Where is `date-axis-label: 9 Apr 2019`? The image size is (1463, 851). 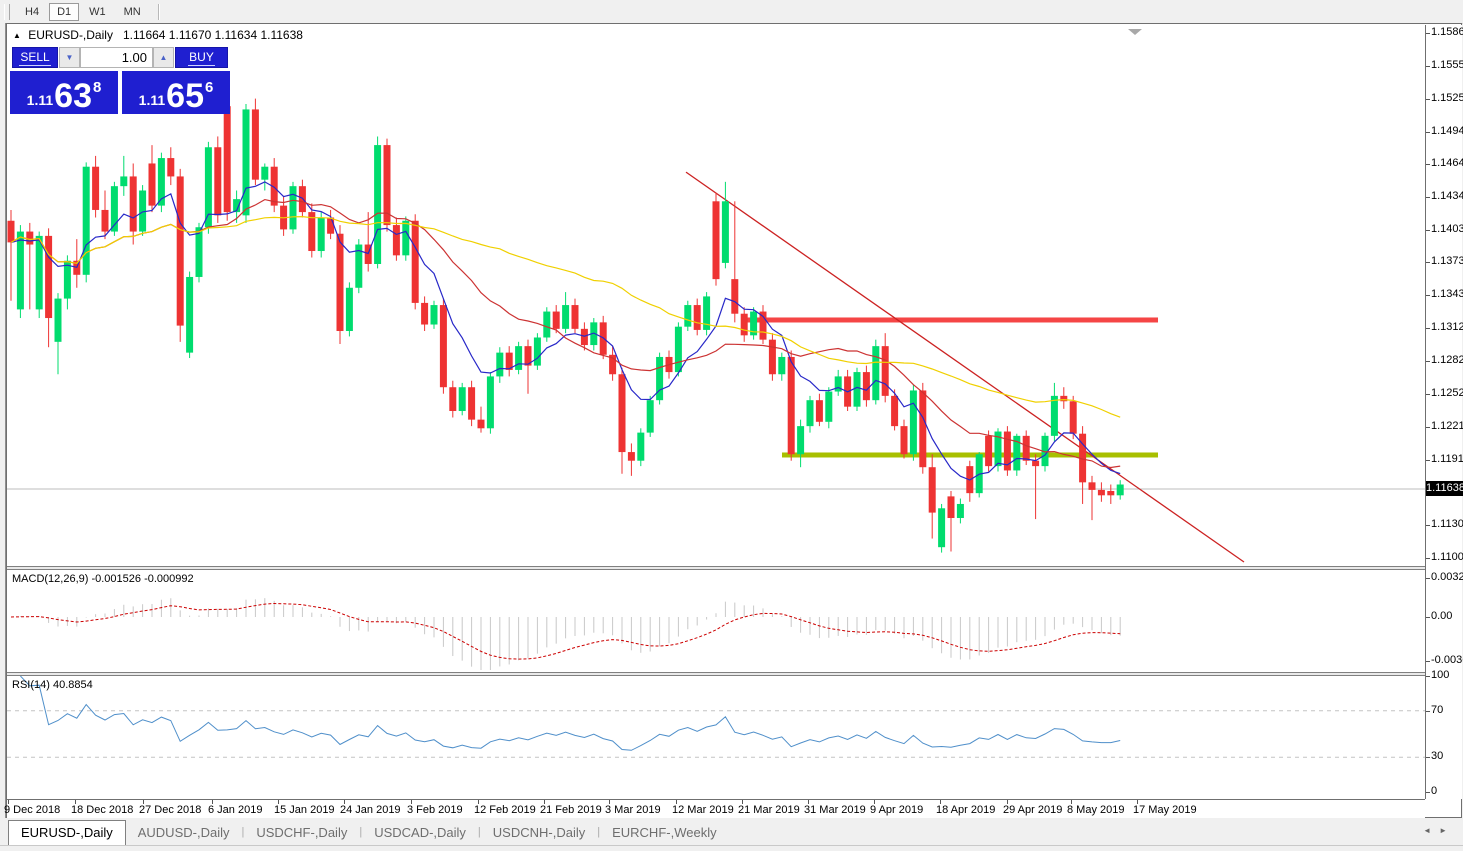
date-axis-label: 9 Apr 2019 is located at coordinates (897, 810).